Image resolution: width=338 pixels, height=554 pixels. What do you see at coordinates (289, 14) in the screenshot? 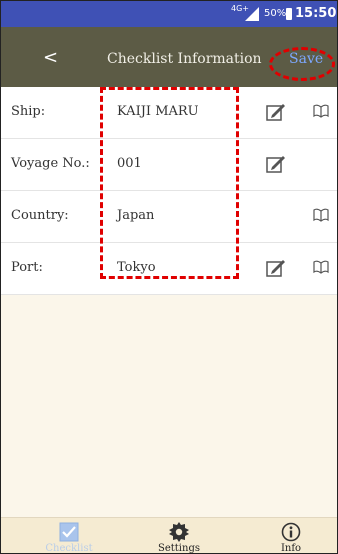
I see `battery-icon` at bounding box center [289, 14].